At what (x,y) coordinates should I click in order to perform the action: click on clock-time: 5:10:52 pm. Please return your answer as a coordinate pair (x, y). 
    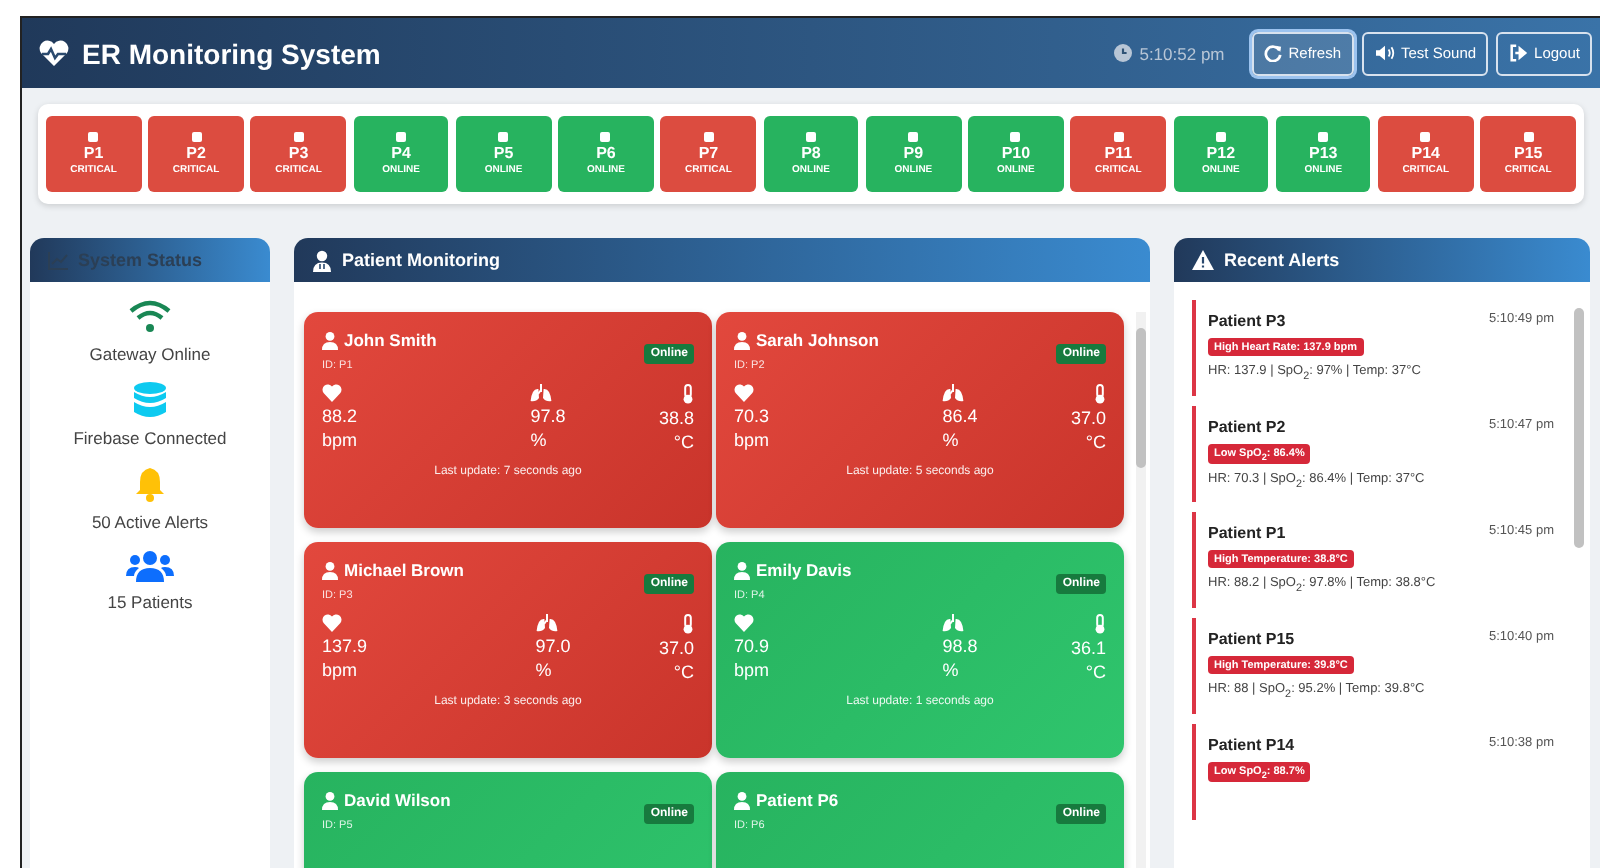
    Looking at the image, I should click on (1182, 53).